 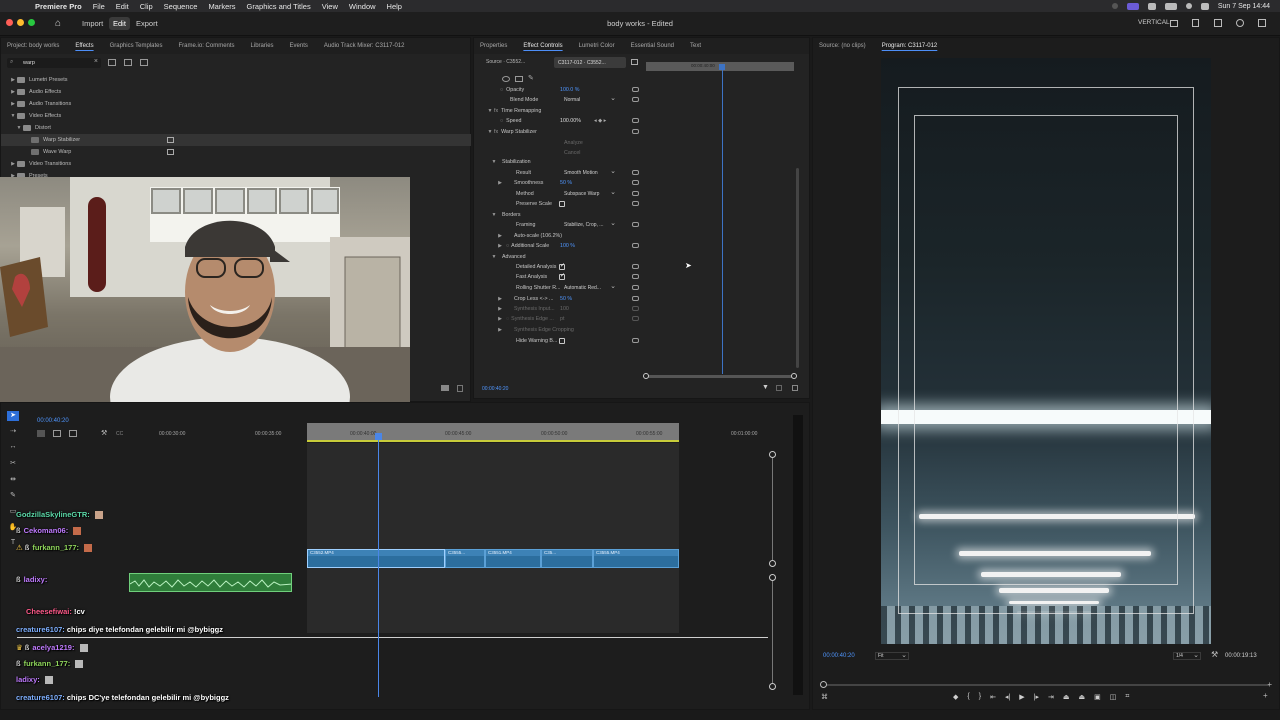 I want to click on opacity-row: ◌ Opacity, so click(x=512, y=90).